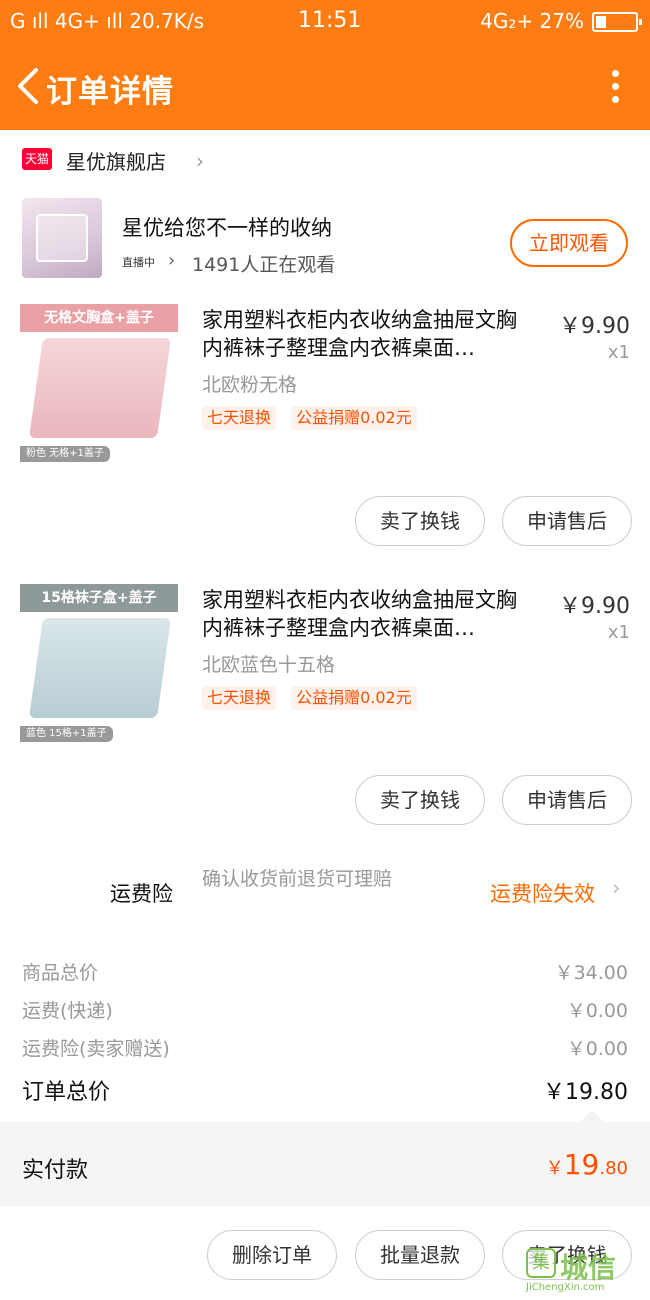 This screenshot has height=1300, width=650. I want to click on paid-value: ￥19.80, so click(586, 1164).